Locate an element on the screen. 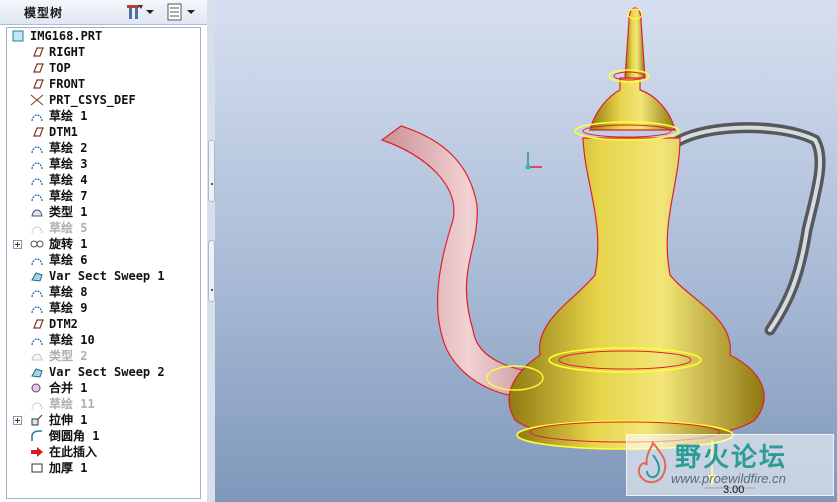  tree-item: 草绘 9 is located at coordinates (102, 308).